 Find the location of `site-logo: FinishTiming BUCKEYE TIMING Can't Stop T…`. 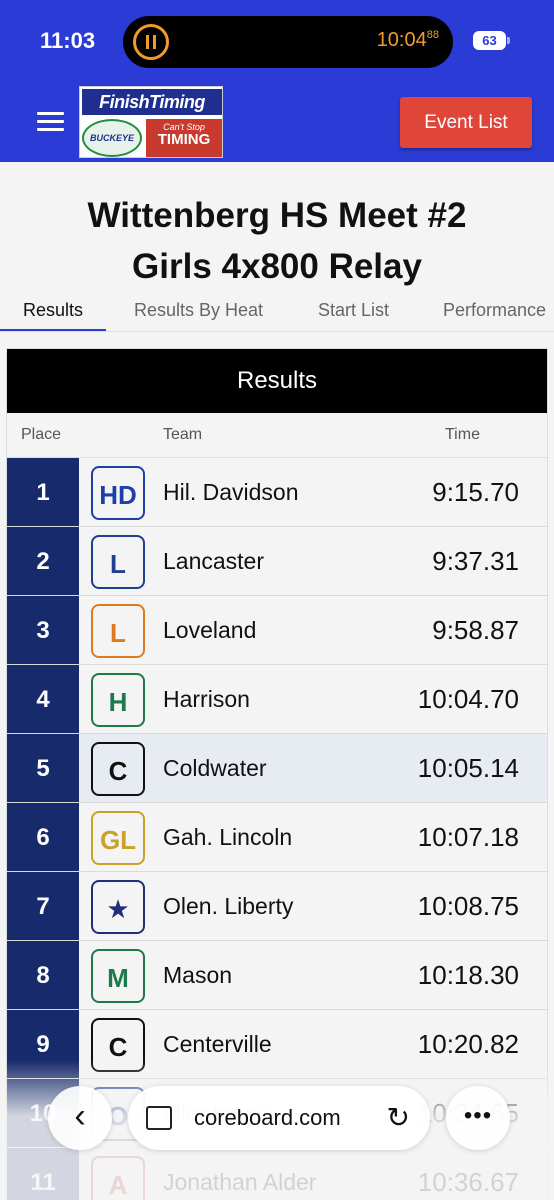

site-logo: FinishTiming BUCKEYE TIMING Can't Stop T… is located at coordinates (151, 122).